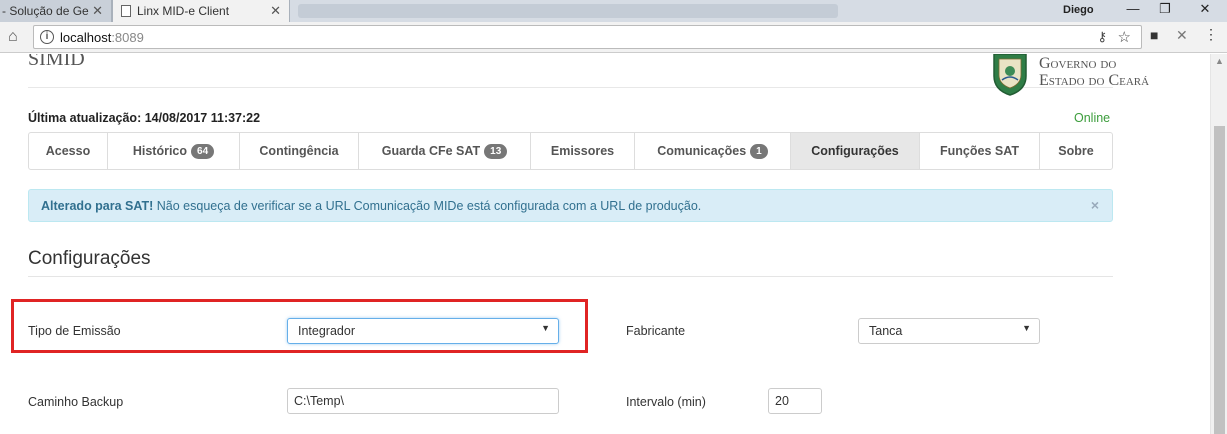 The height and width of the screenshot is (434, 1227). I want to click on browser-tab-title: Linx MID-e Client, so click(183, 11).